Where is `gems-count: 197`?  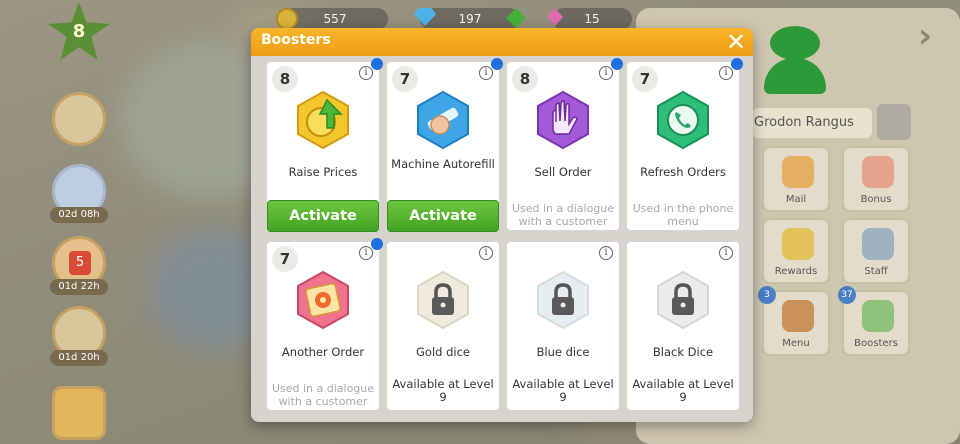 gems-count: 197 is located at coordinates (470, 19).